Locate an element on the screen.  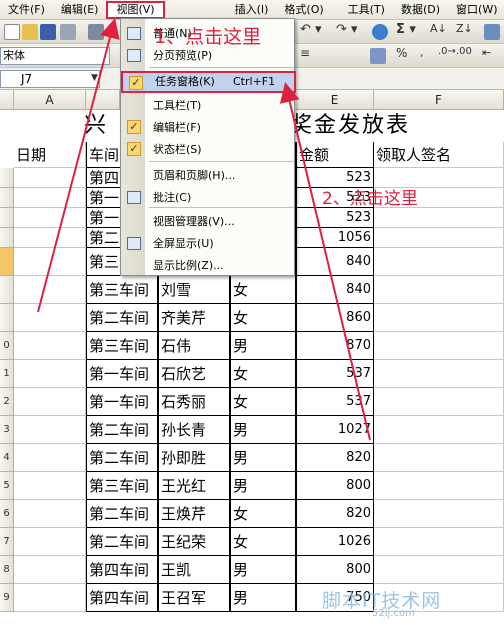
cell-amount: 870 is located at coordinates (335, 346).